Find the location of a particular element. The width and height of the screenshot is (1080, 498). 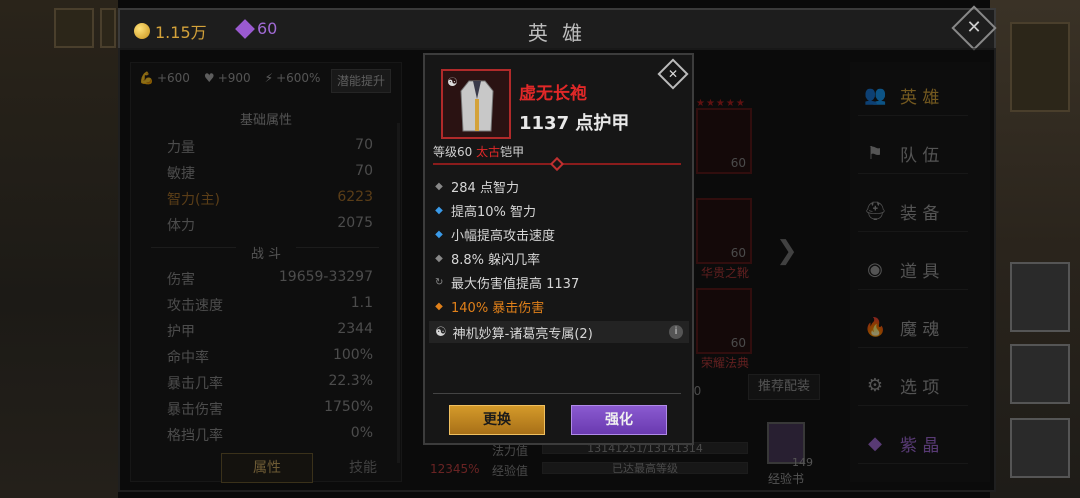

popup-divider is located at coordinates (557, 393).